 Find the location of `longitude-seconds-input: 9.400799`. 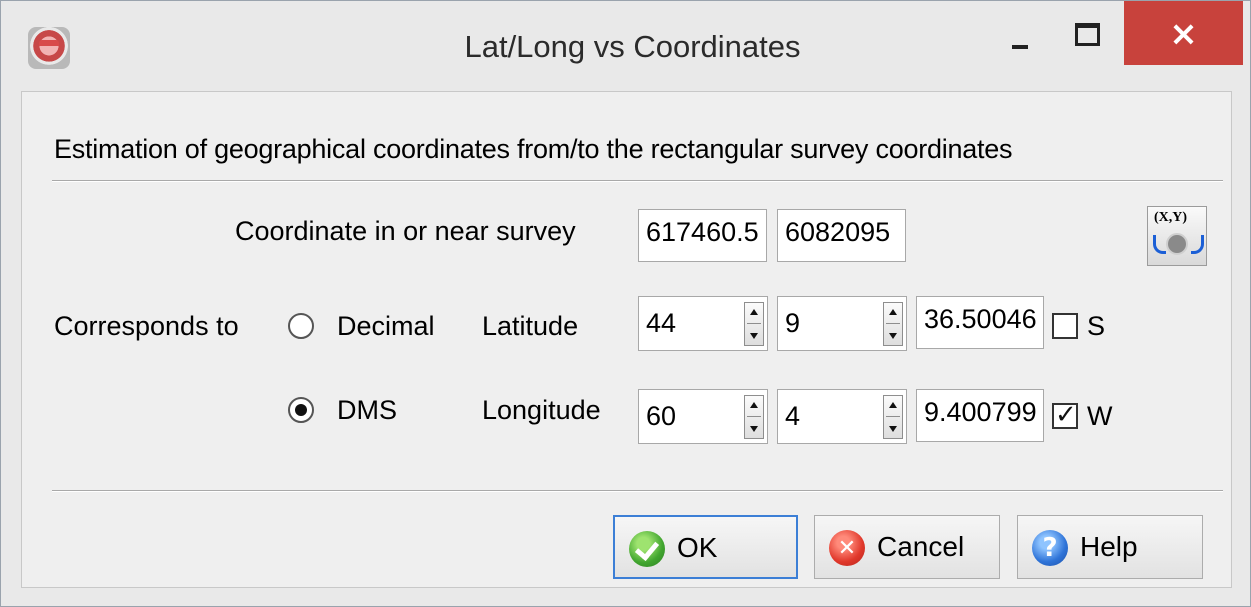

longitude-seconds-input: 9.400799 is located at coordinates (980, 415).